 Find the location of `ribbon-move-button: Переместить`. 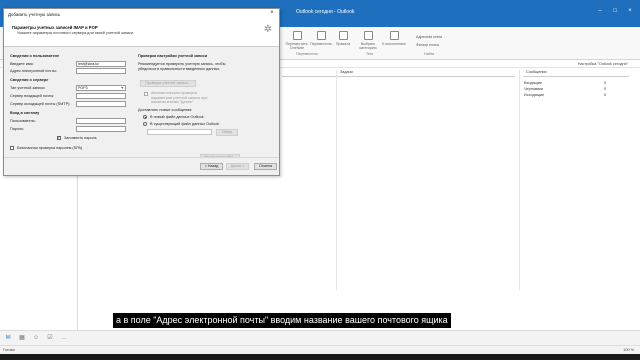

ribbon-move-button: Переместить is located at coordinates (321, 38).